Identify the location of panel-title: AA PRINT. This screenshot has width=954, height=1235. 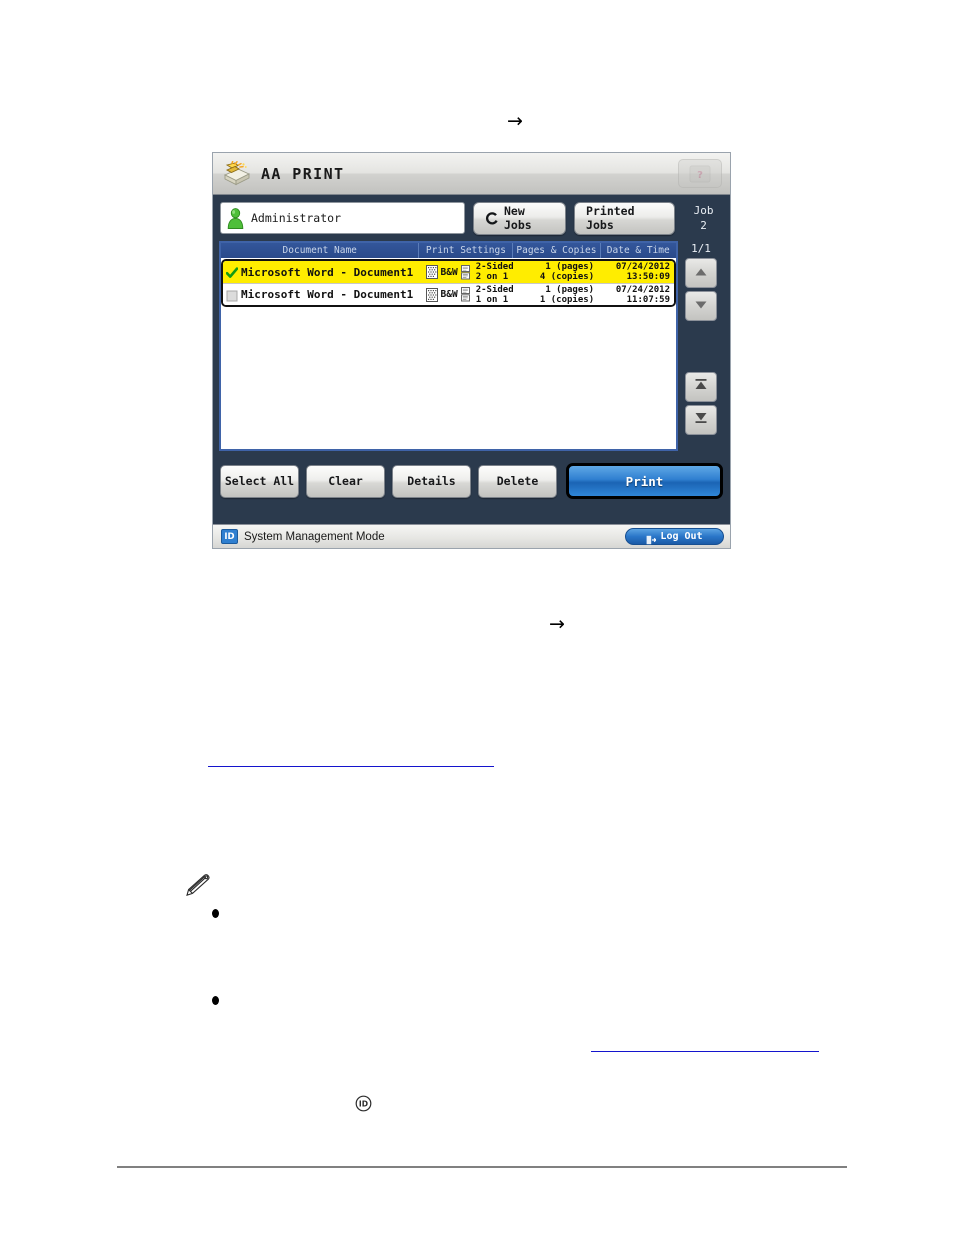
(303, 173).